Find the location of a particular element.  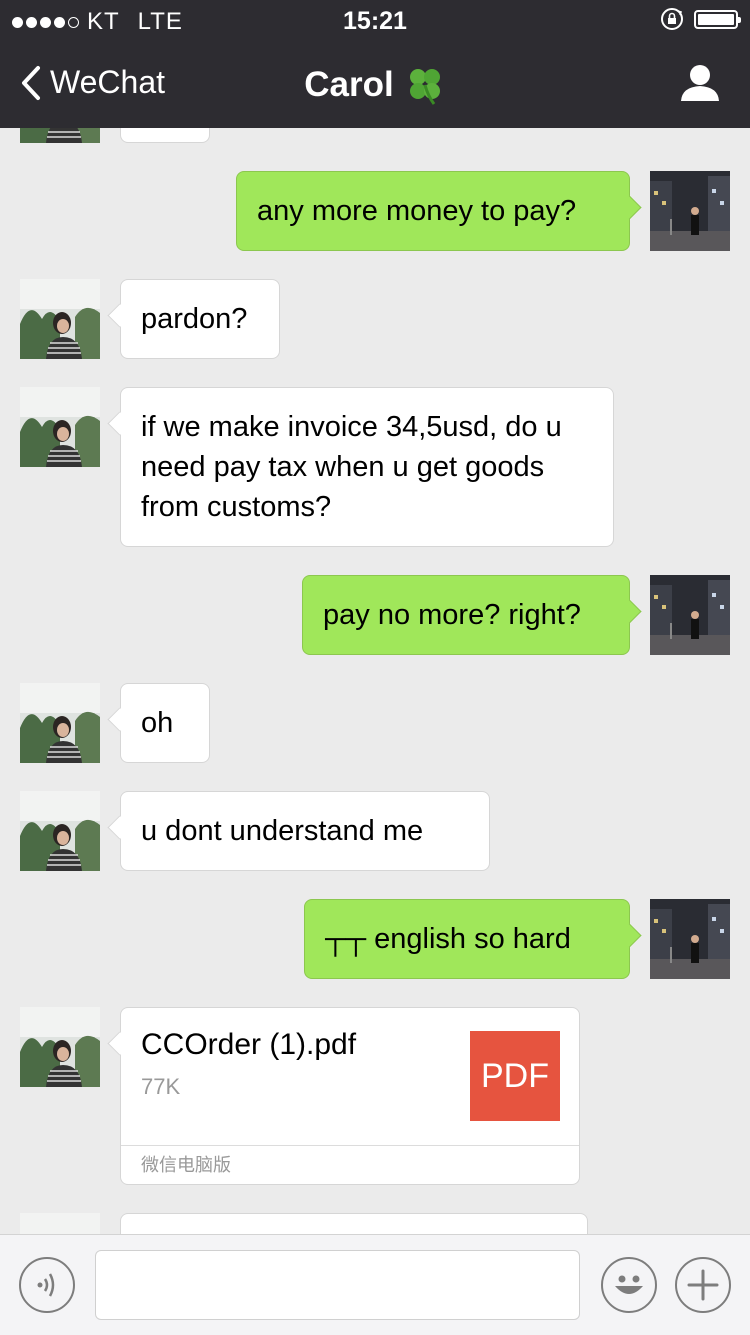

message-text: u dont understand me is located at coordinates (282, 831).